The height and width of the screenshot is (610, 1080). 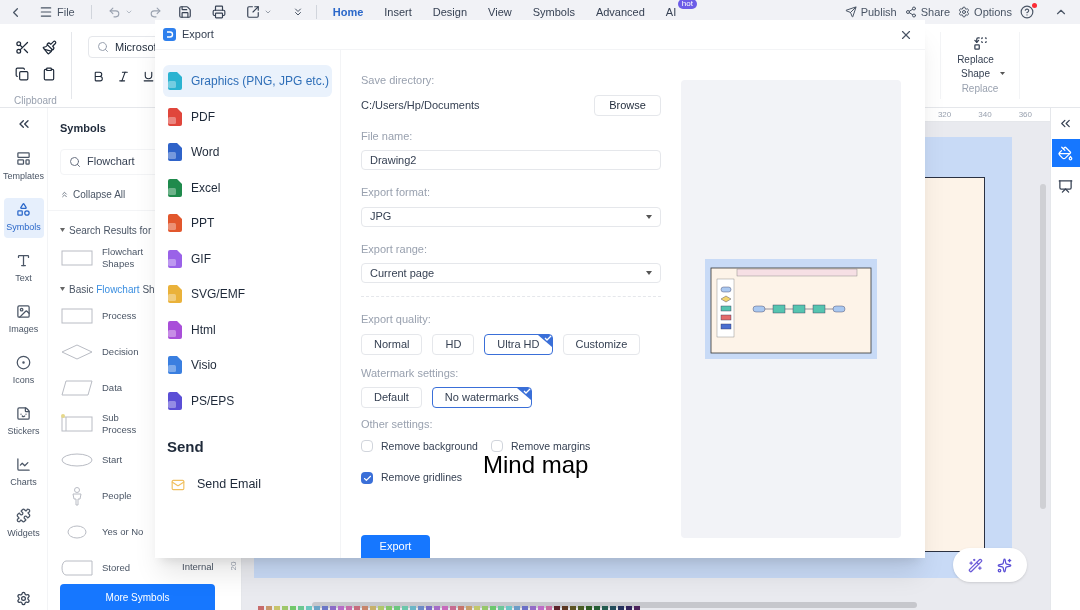 What do you see at coordinates (850, 12) in the screenshot?
I see `send-icon` at bounding box center [850, 12].